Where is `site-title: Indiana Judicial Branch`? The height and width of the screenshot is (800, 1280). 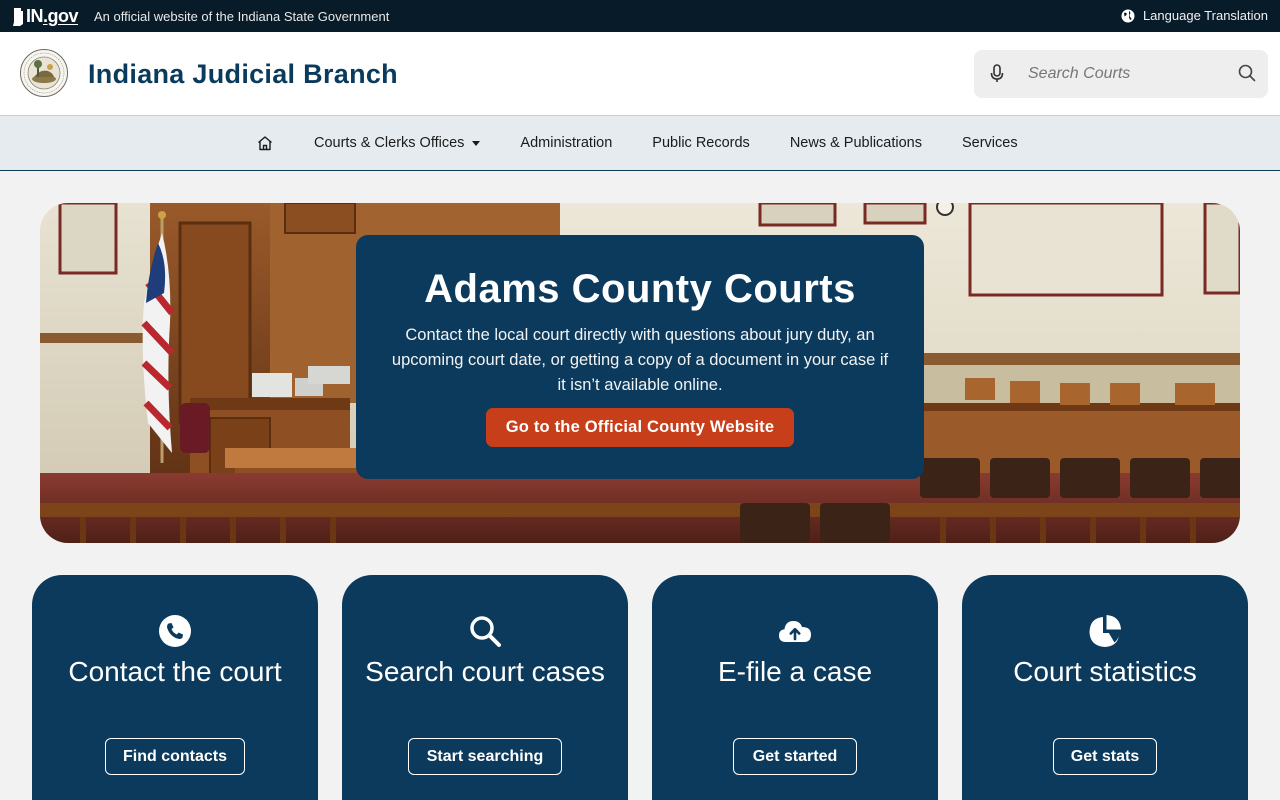
site-title: Indiana Judicial Branch is located at coordinates (243, 74).